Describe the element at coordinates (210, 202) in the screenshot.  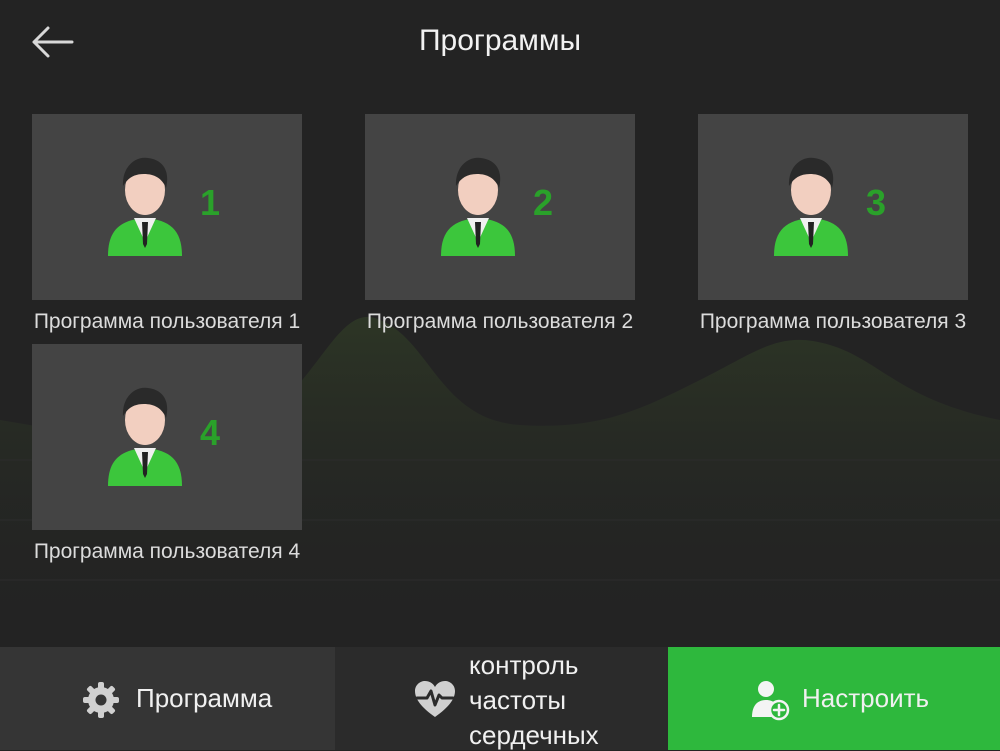
I see `program-number: 1` at that location.